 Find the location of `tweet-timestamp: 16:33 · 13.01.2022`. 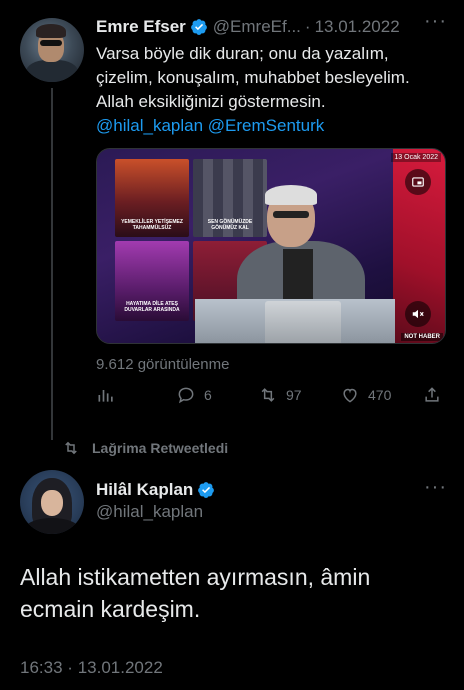

tweet-timestamp: 16:33 · 13.01.2022 is located at coordinates (91, 668).